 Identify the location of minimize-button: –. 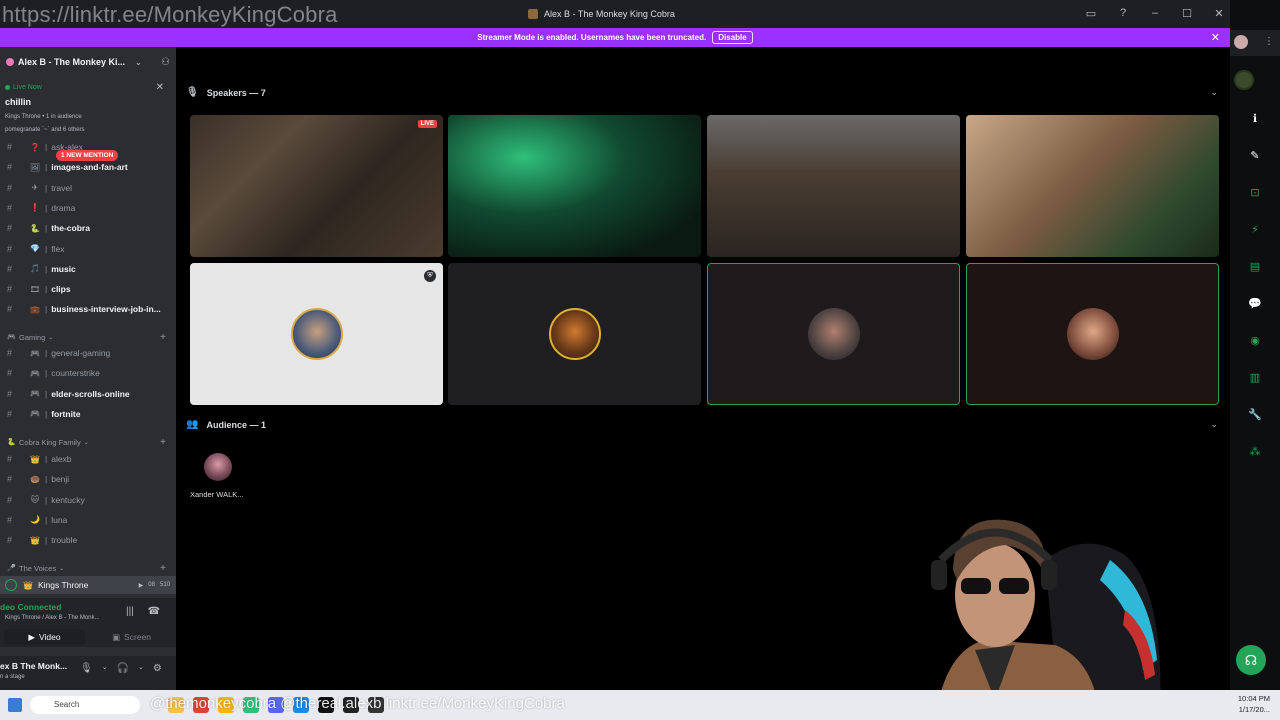
(1155, 13).